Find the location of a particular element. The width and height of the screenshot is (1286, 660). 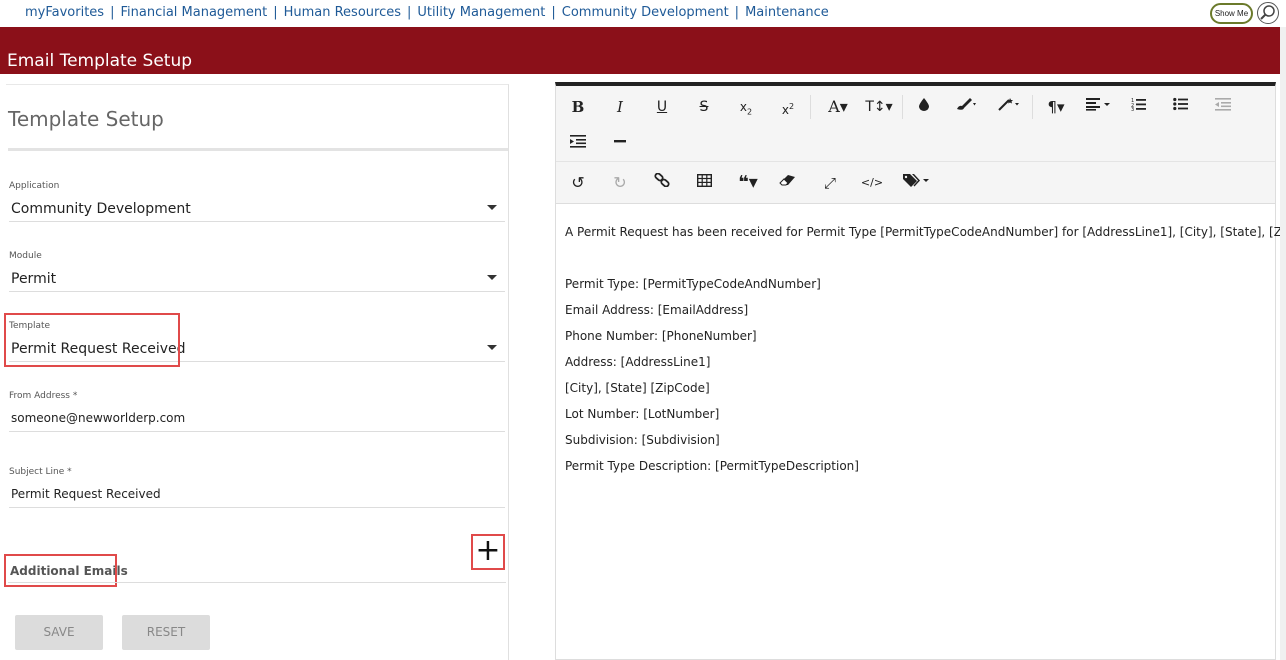

subject-line-field: Subject Line * Permit Request Received is located at coordinates (257, 487).